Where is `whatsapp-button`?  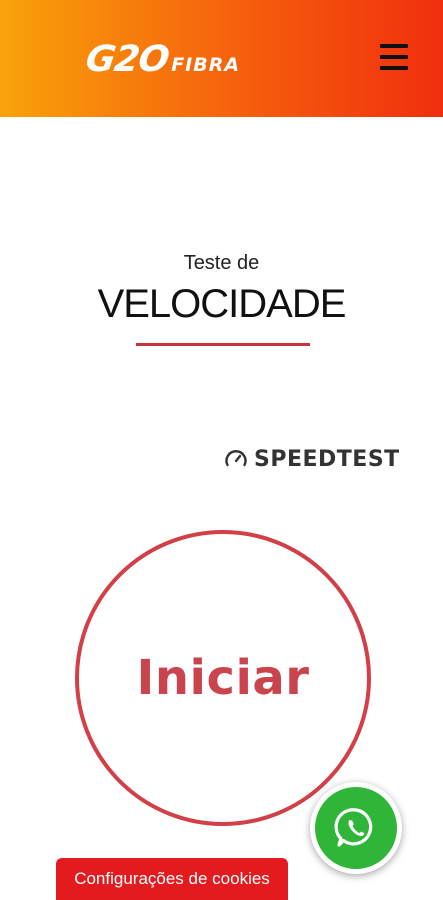
whatsapp-button is located at coordinates (356, 828).